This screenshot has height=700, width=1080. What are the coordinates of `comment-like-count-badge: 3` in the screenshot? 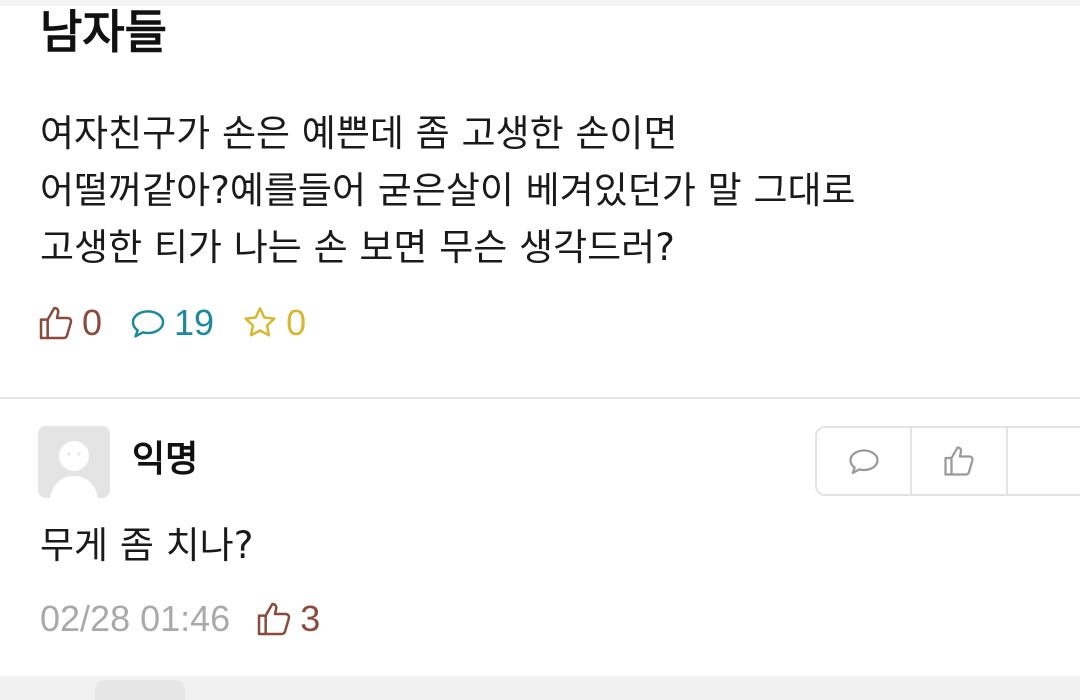 It's located at (287, 619).